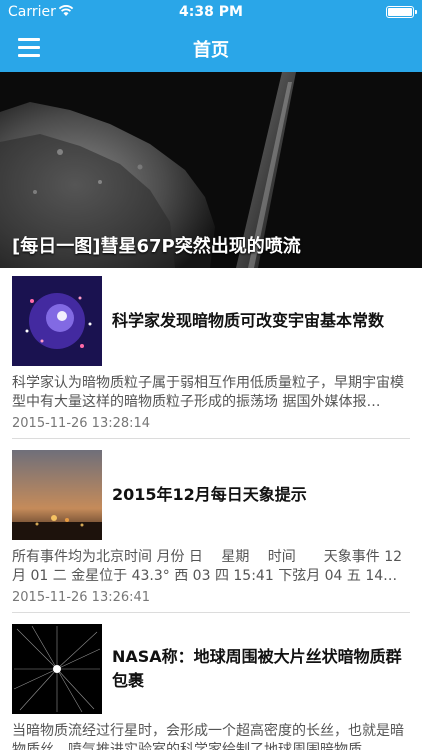 The height and width of the screenshot is (750, 422). I want to click on article-title: NASA称：地球周围被大片丝状暗物质群包裹, so click(257, 668).